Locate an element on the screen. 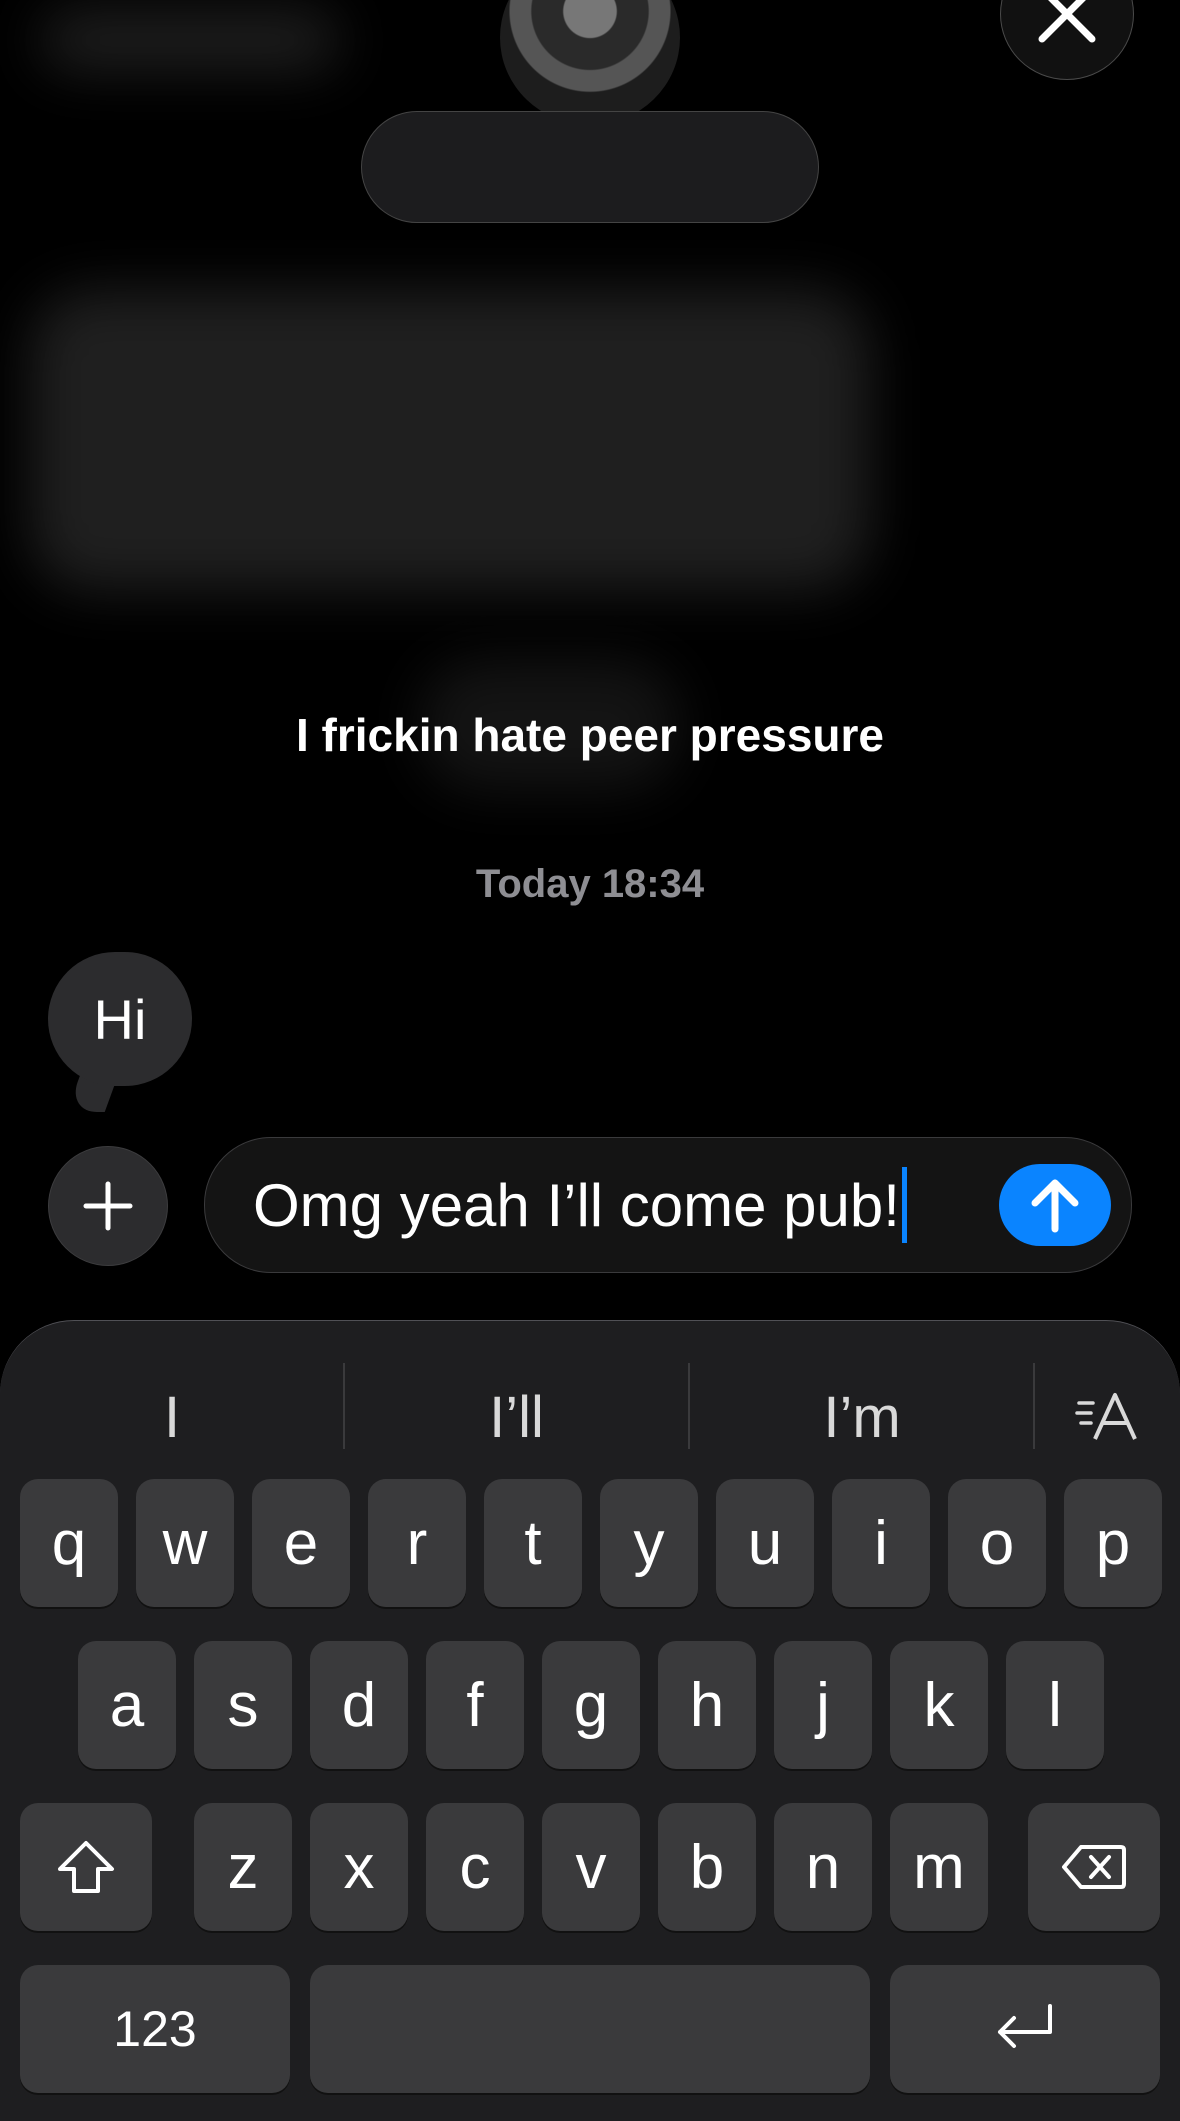  plus-icon is located at coordinates (108, 1206).